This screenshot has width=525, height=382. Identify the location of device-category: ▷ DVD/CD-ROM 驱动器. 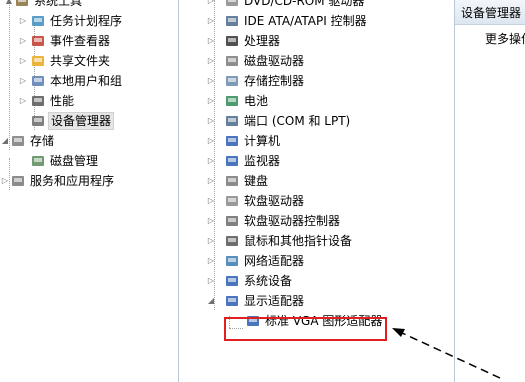
(316, 5).